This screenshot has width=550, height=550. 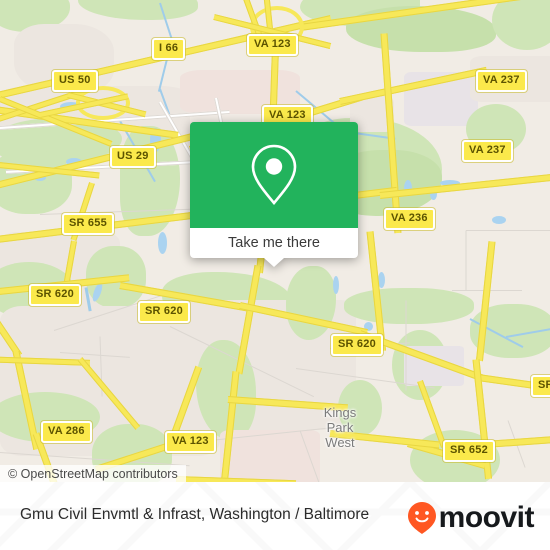 What do you see at coordinates (133, 157) in the screenshot?
I see `route-shield-us-29: US 29` at bounding box center [133, 157].